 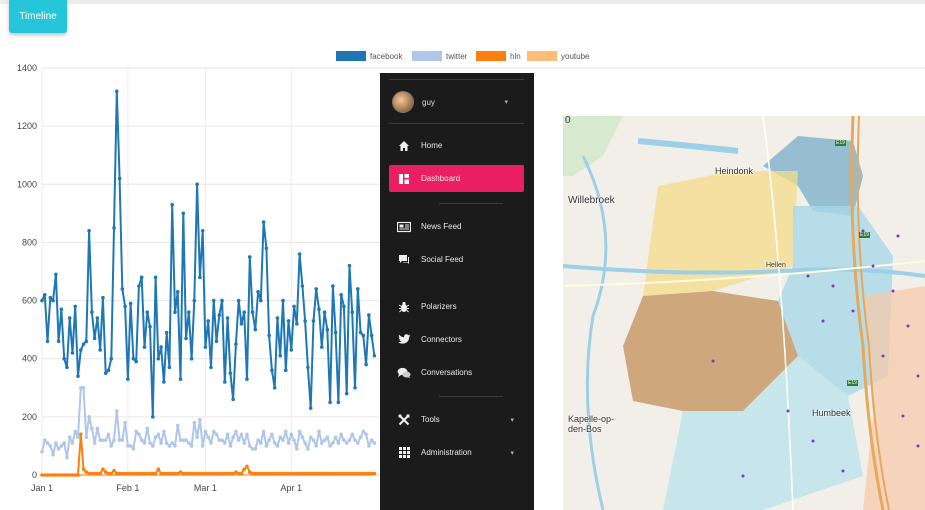 I want to click on sidebar-item-social-feed: Social Feed, so click(x=456, y=259).